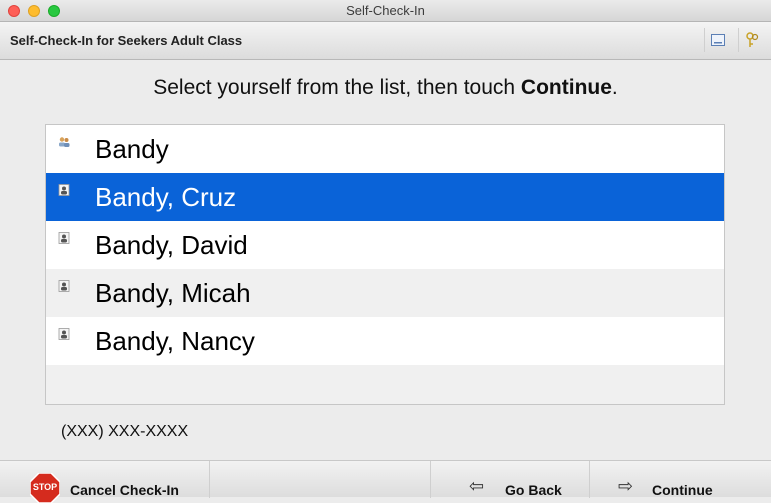 This screenshot has width=771, height=503. I want to click on display-button, so click(717, 40).